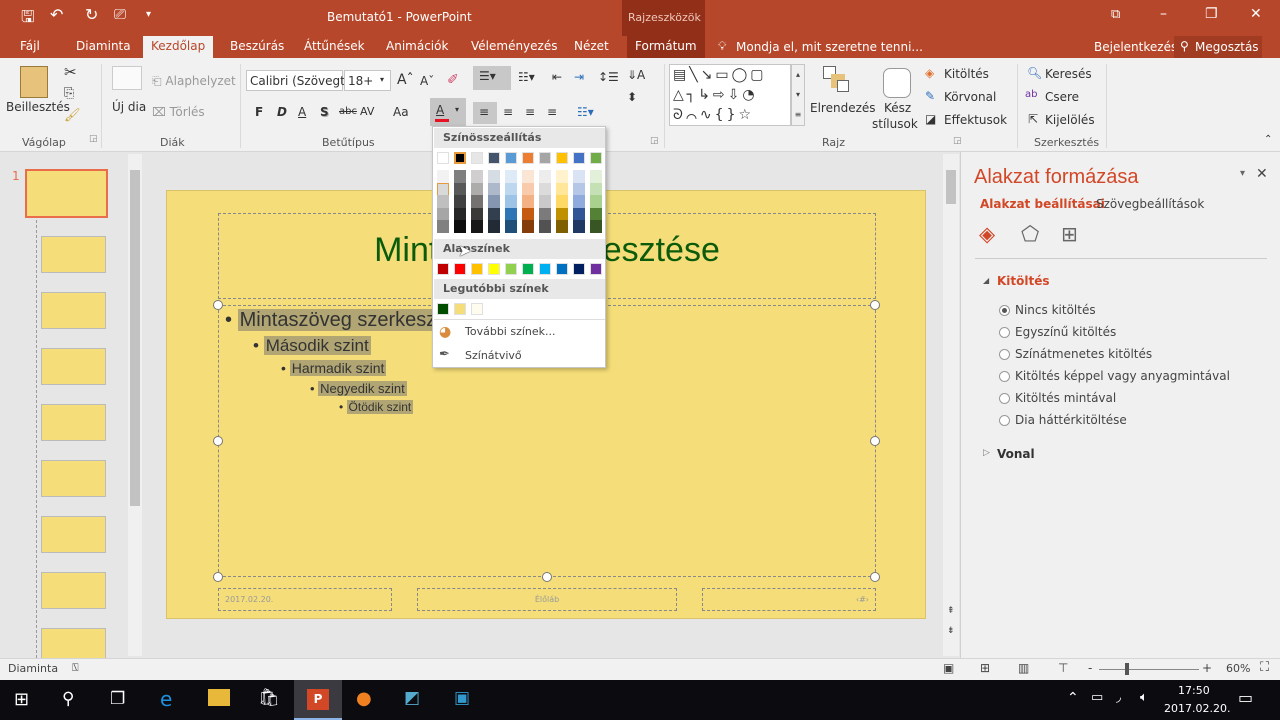  Describe the element at coordinates (951, 405) in the screenshot. I see `canvas-scrollbar: ⇞ ⇟` at that location.